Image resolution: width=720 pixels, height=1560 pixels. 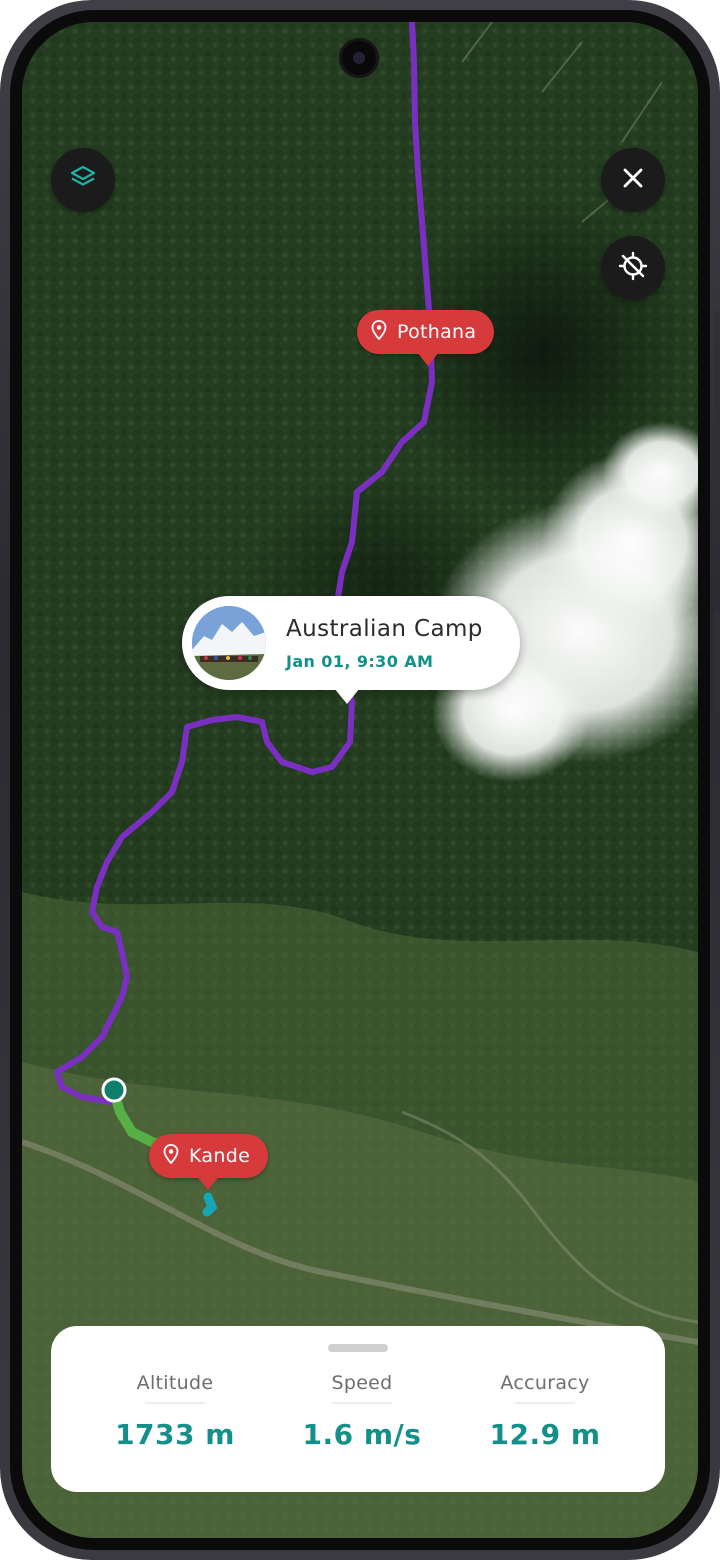 What do you see at coordinates (210, 1204) in the screenshot?
I see `end-route-segment` at bounding box center [210, 1204].